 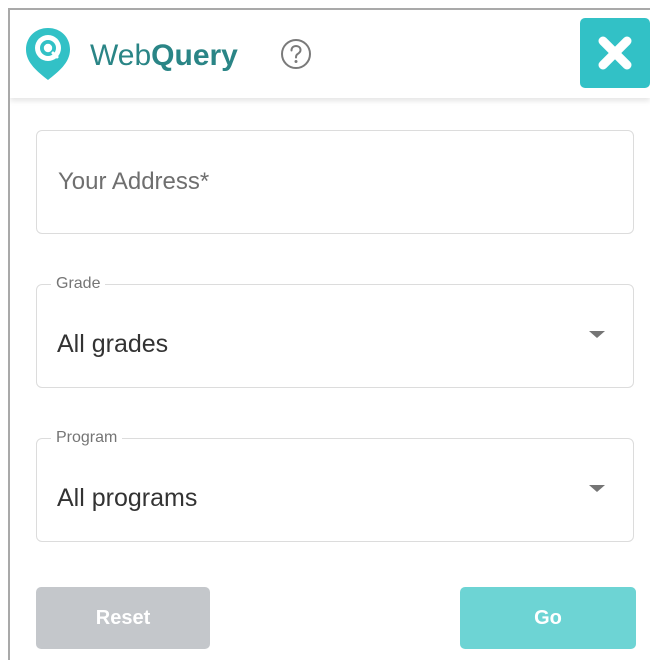 What do you see at coordinates (194, 55) in the screenshot?
I see `app-title-bold: Query` at bounding box center [194, 55].